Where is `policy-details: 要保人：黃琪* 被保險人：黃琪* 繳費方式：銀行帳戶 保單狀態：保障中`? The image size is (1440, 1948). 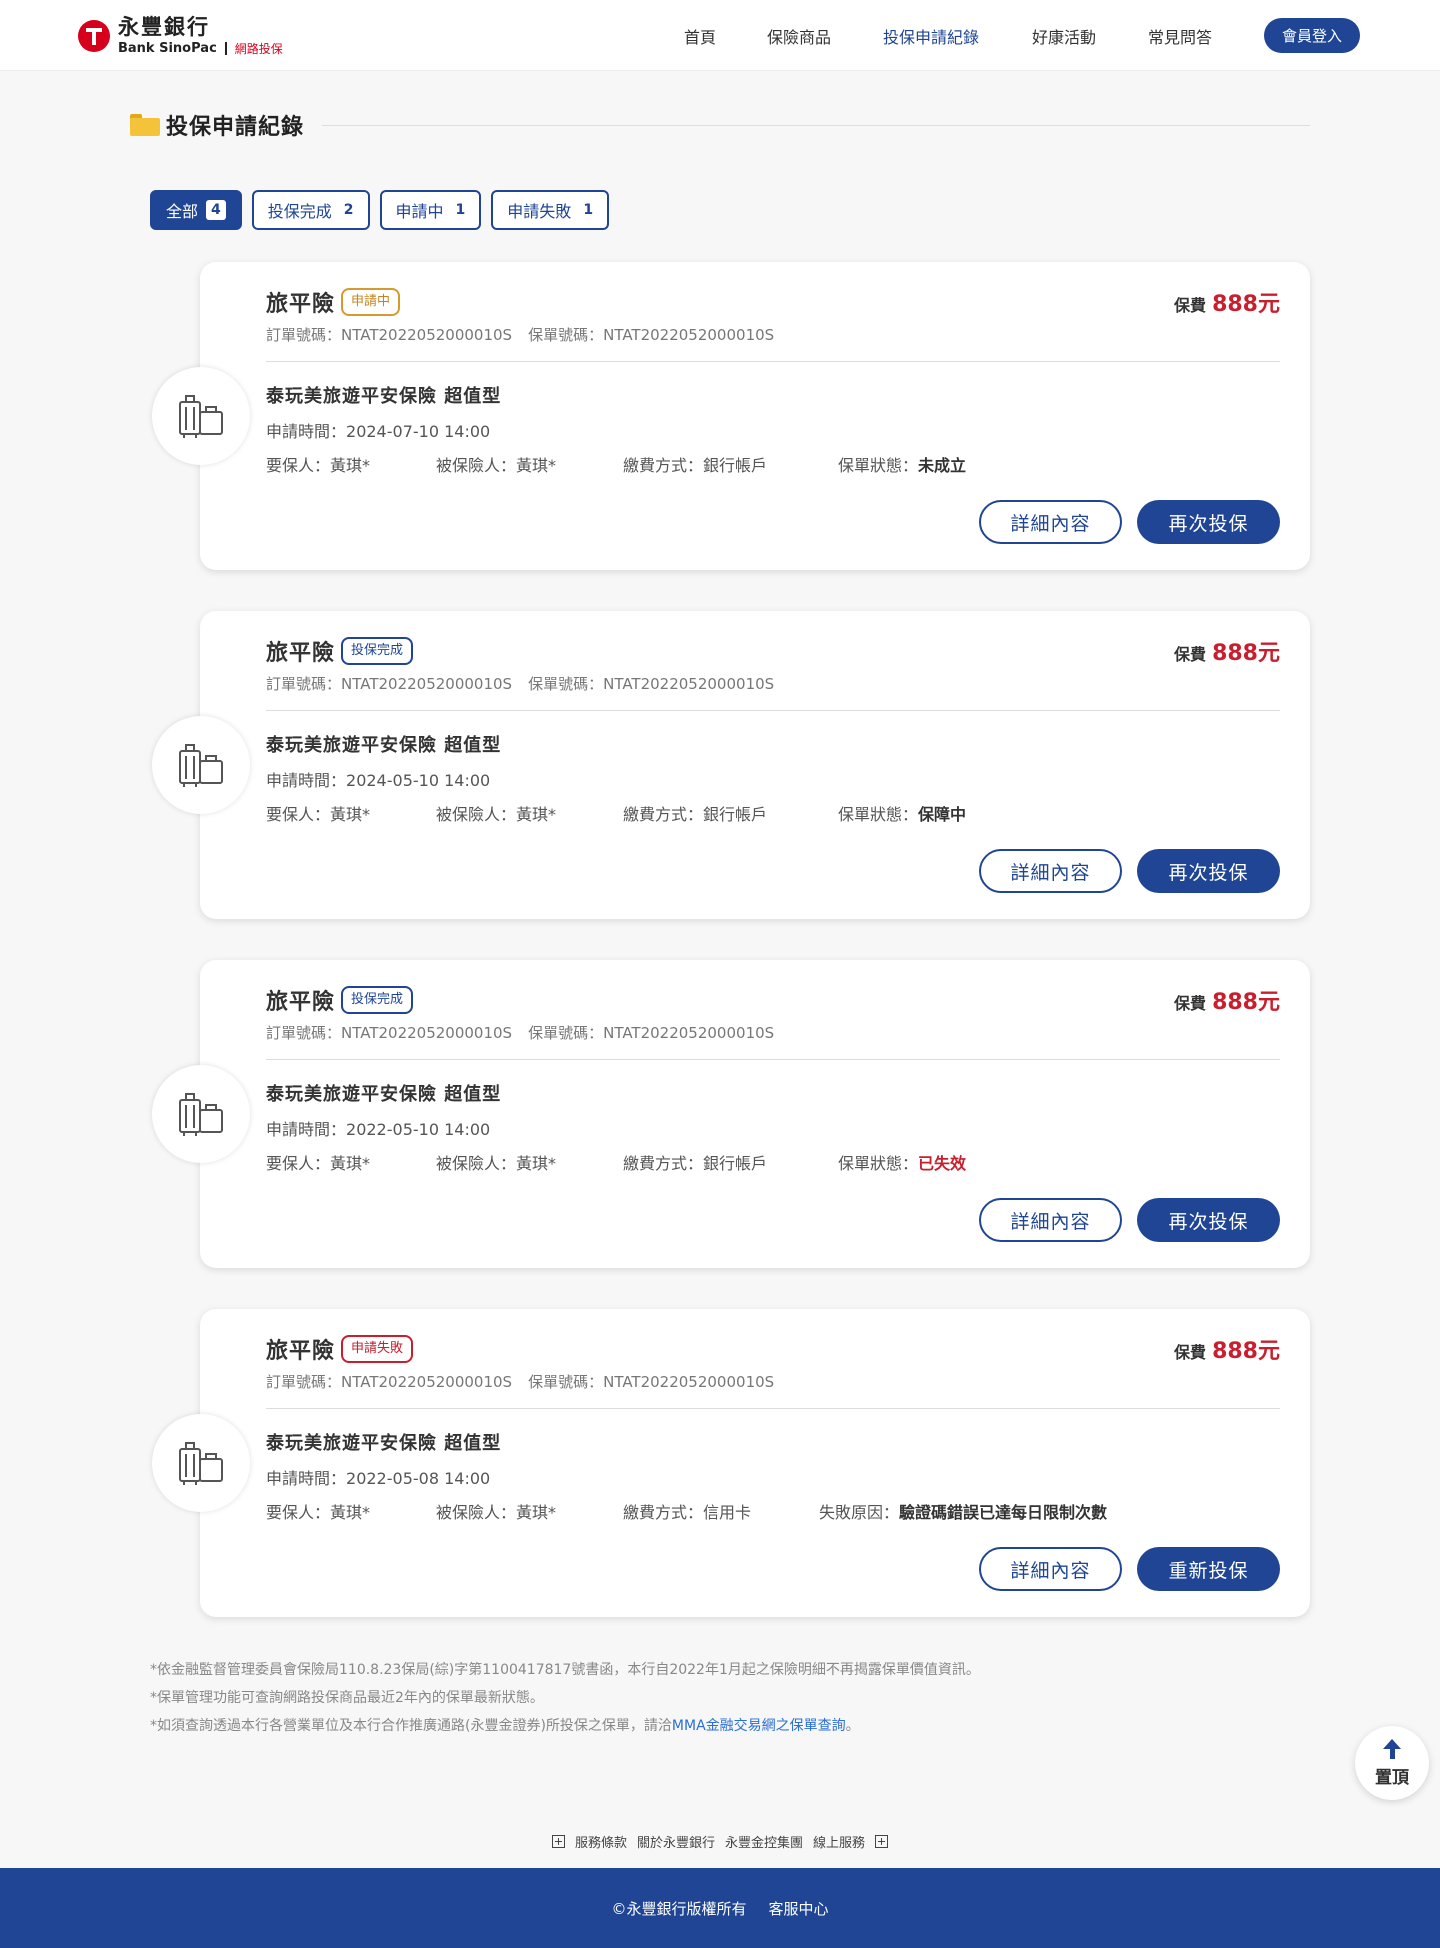 policy-details: 要保人：黃琪* 被保險人：黃琪* 繳費方式：銀行帳戶 保單狀態：保障中 is located at coordinates (773, 812).